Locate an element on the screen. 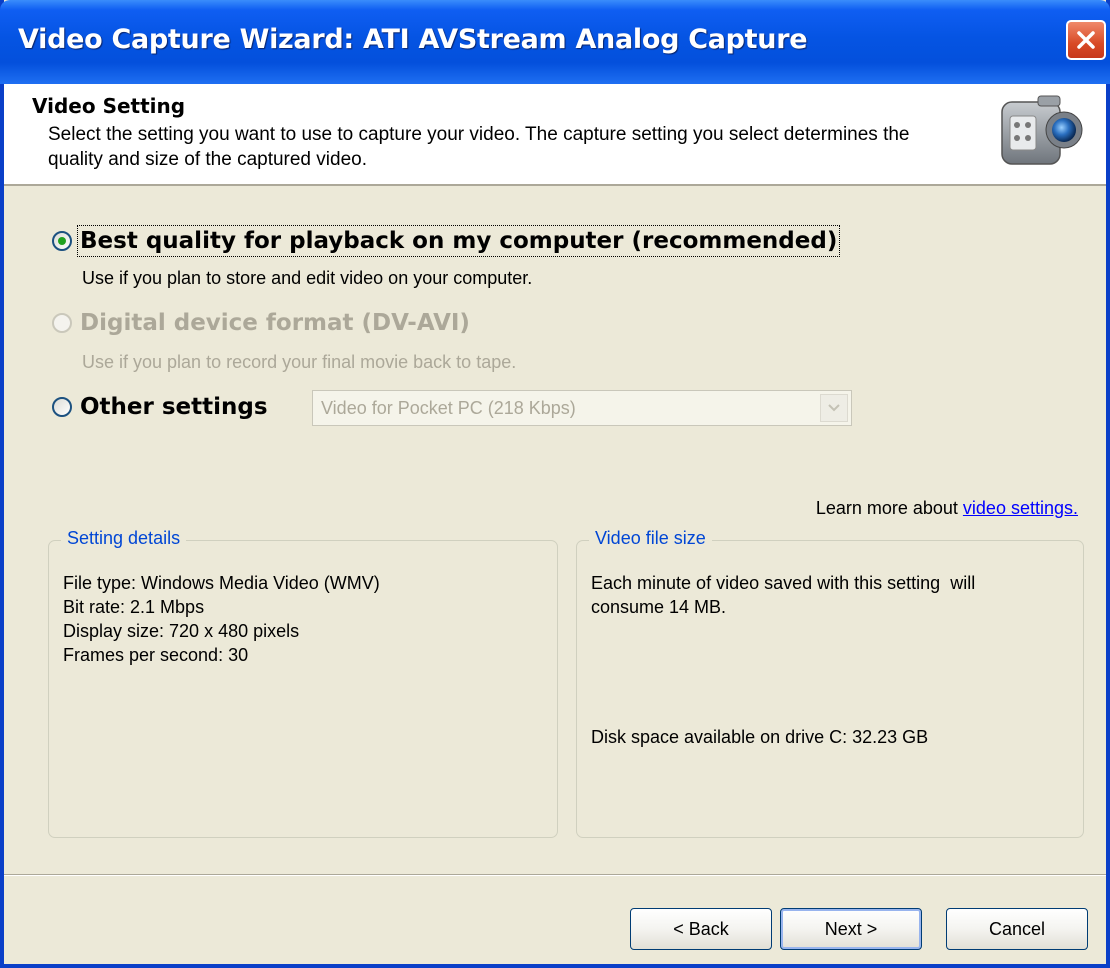 Image resolution: width=1110 pixels, height=968 pixels. display-size-line: Display size: 720 x 480 pixels is located at coordinates (181, 631).